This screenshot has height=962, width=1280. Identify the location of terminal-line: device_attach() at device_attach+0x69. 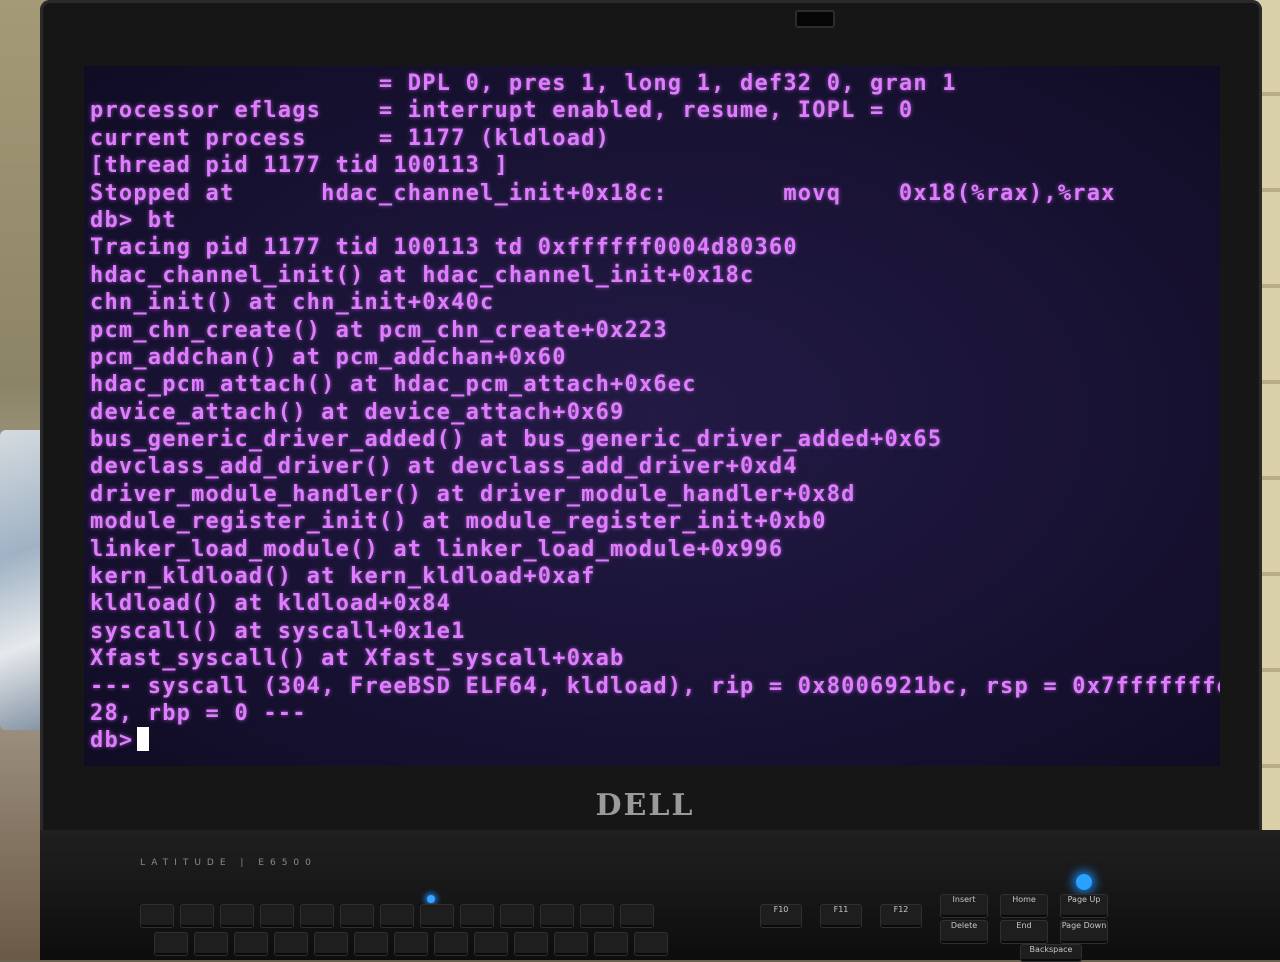
(357, 412).